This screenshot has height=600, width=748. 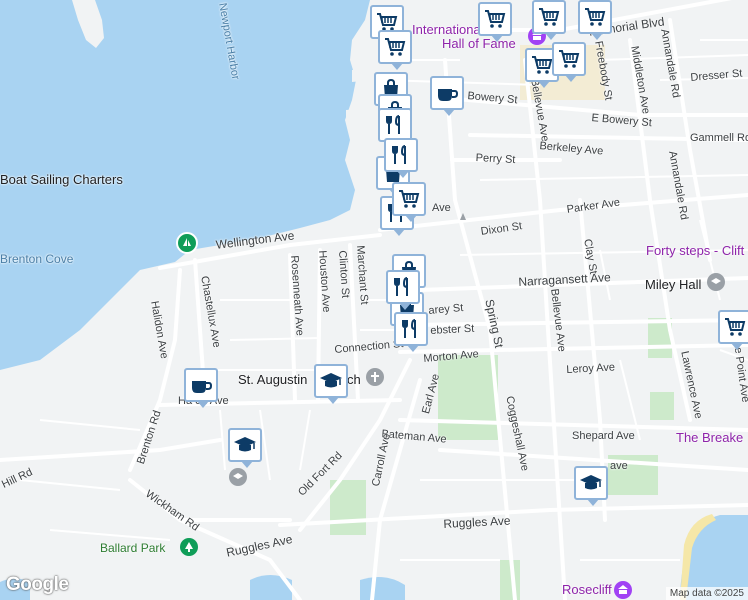 I want to click on street-label-gammell-rd: Gammell Rd, so click(x=719, y=138).